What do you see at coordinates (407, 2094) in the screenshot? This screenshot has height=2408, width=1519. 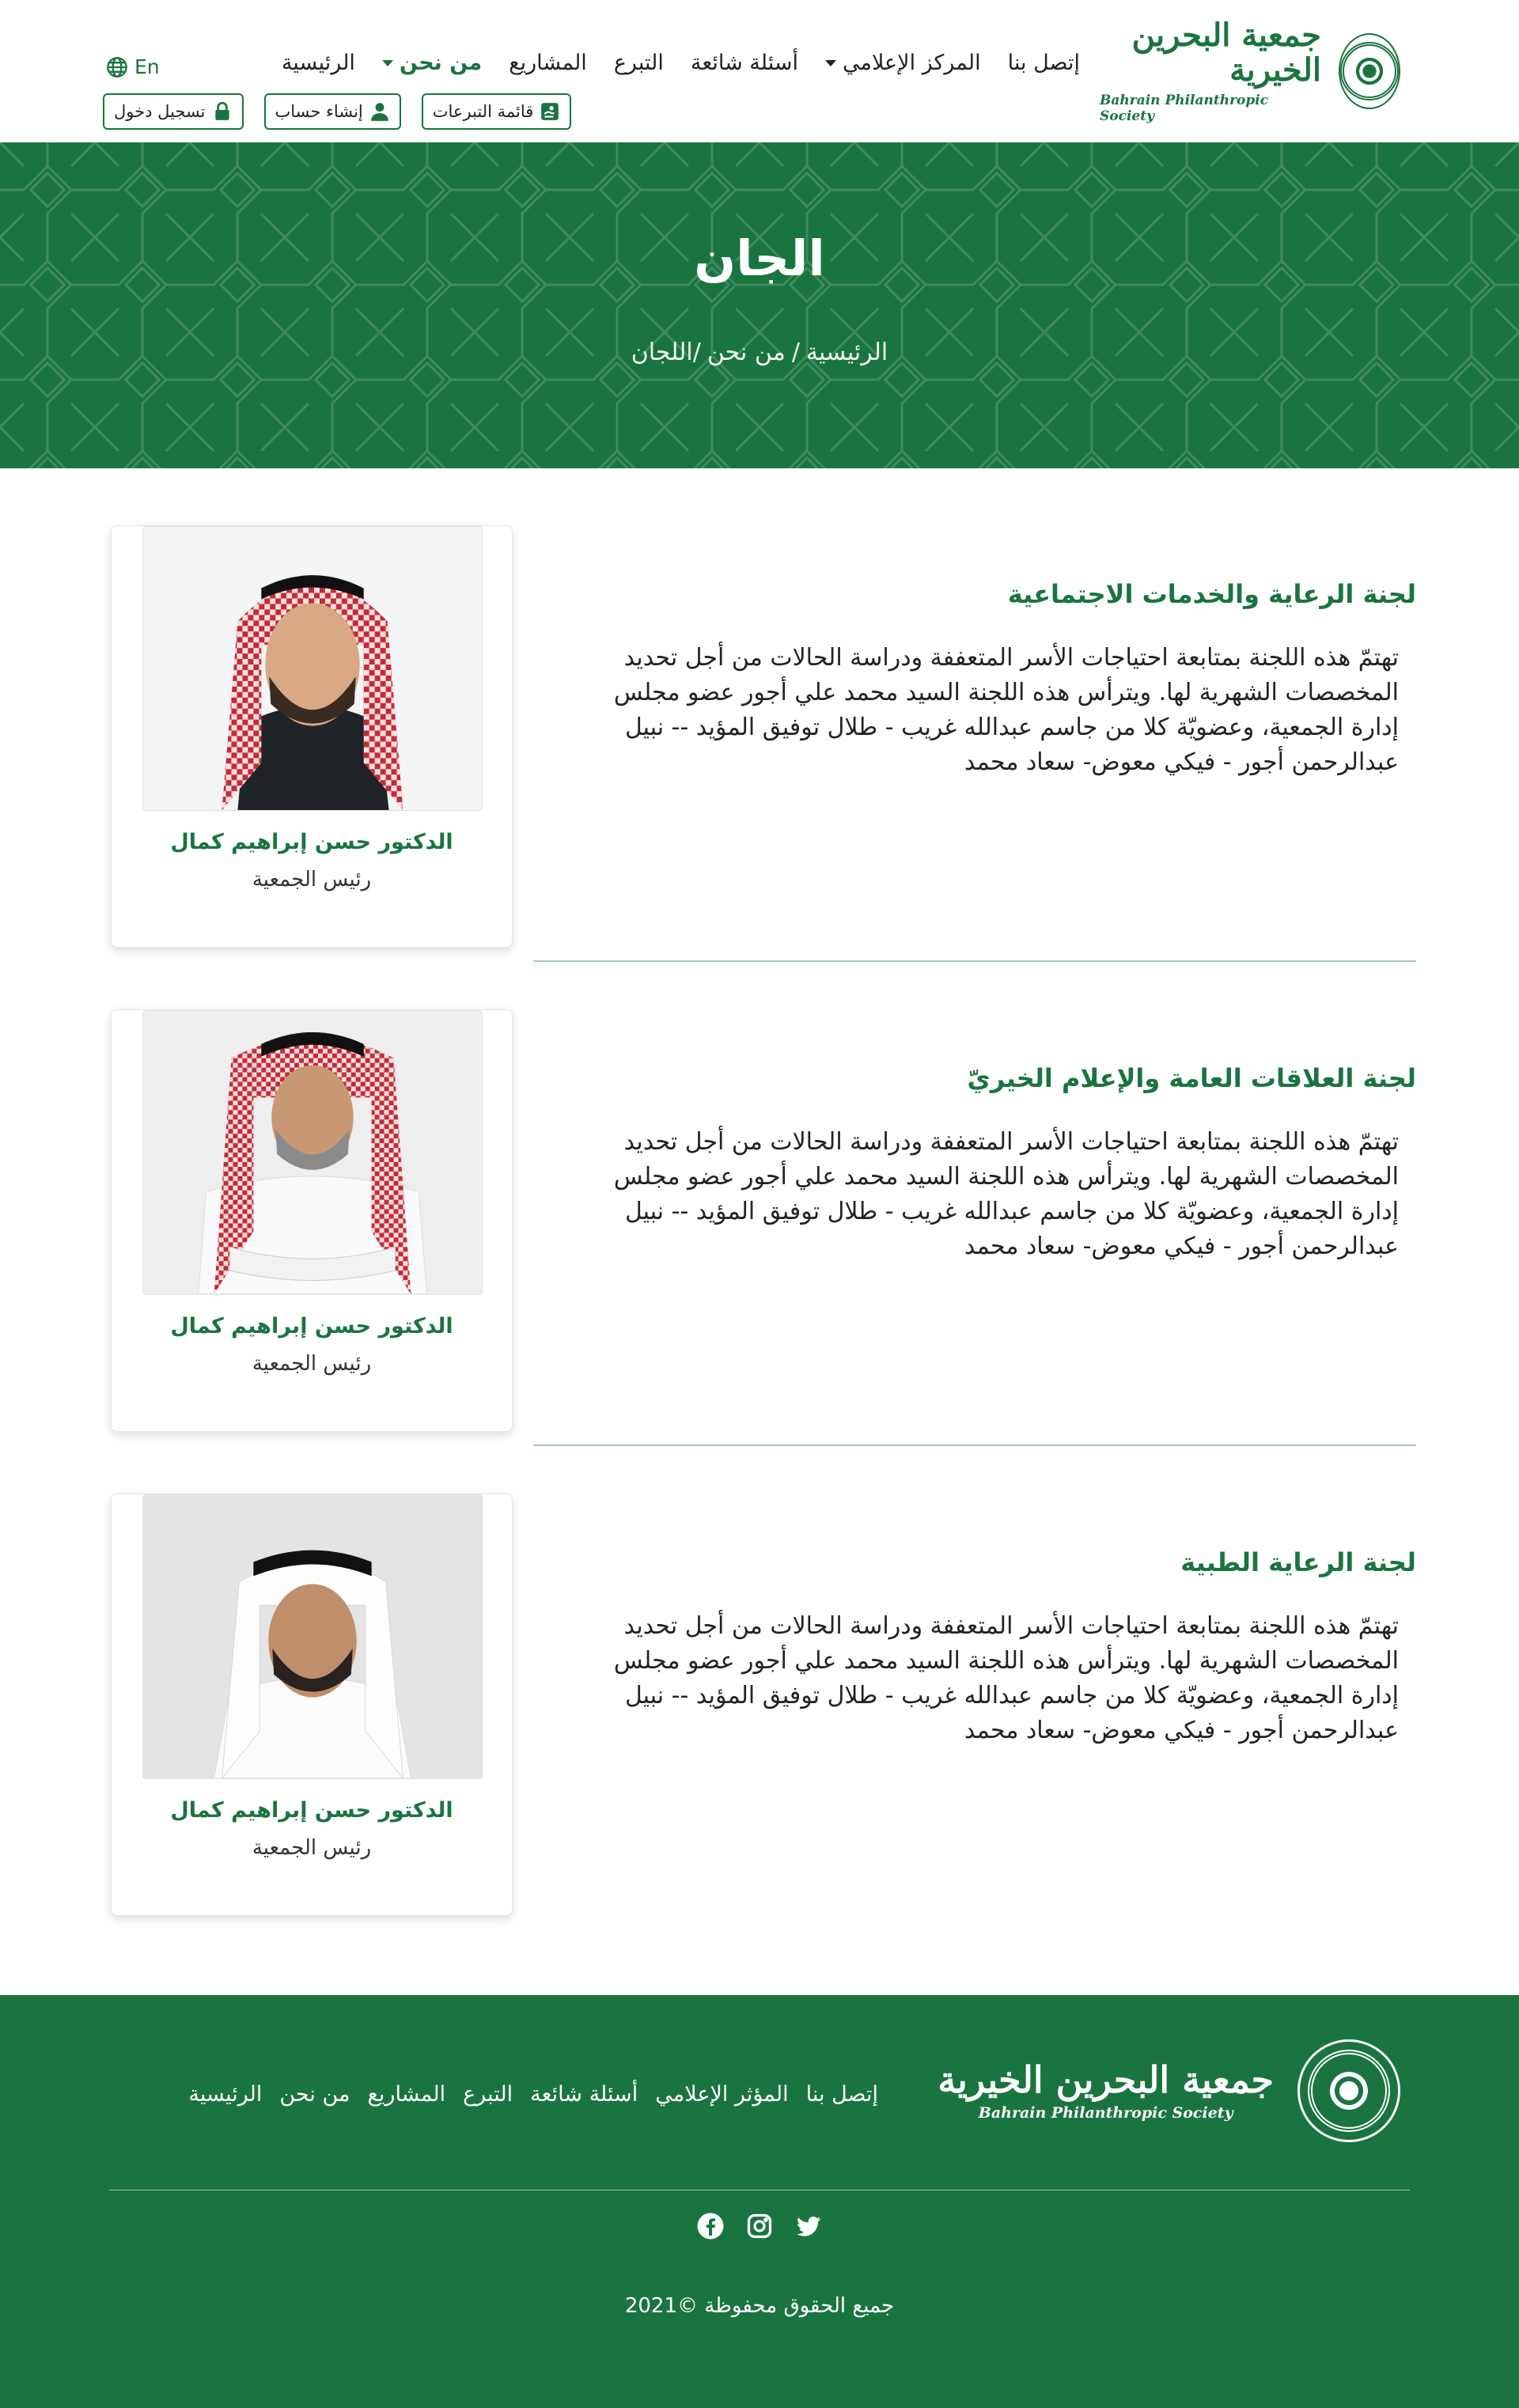 I see `footer-link-projects: المشاريع` at bounding box center [407, 2094].